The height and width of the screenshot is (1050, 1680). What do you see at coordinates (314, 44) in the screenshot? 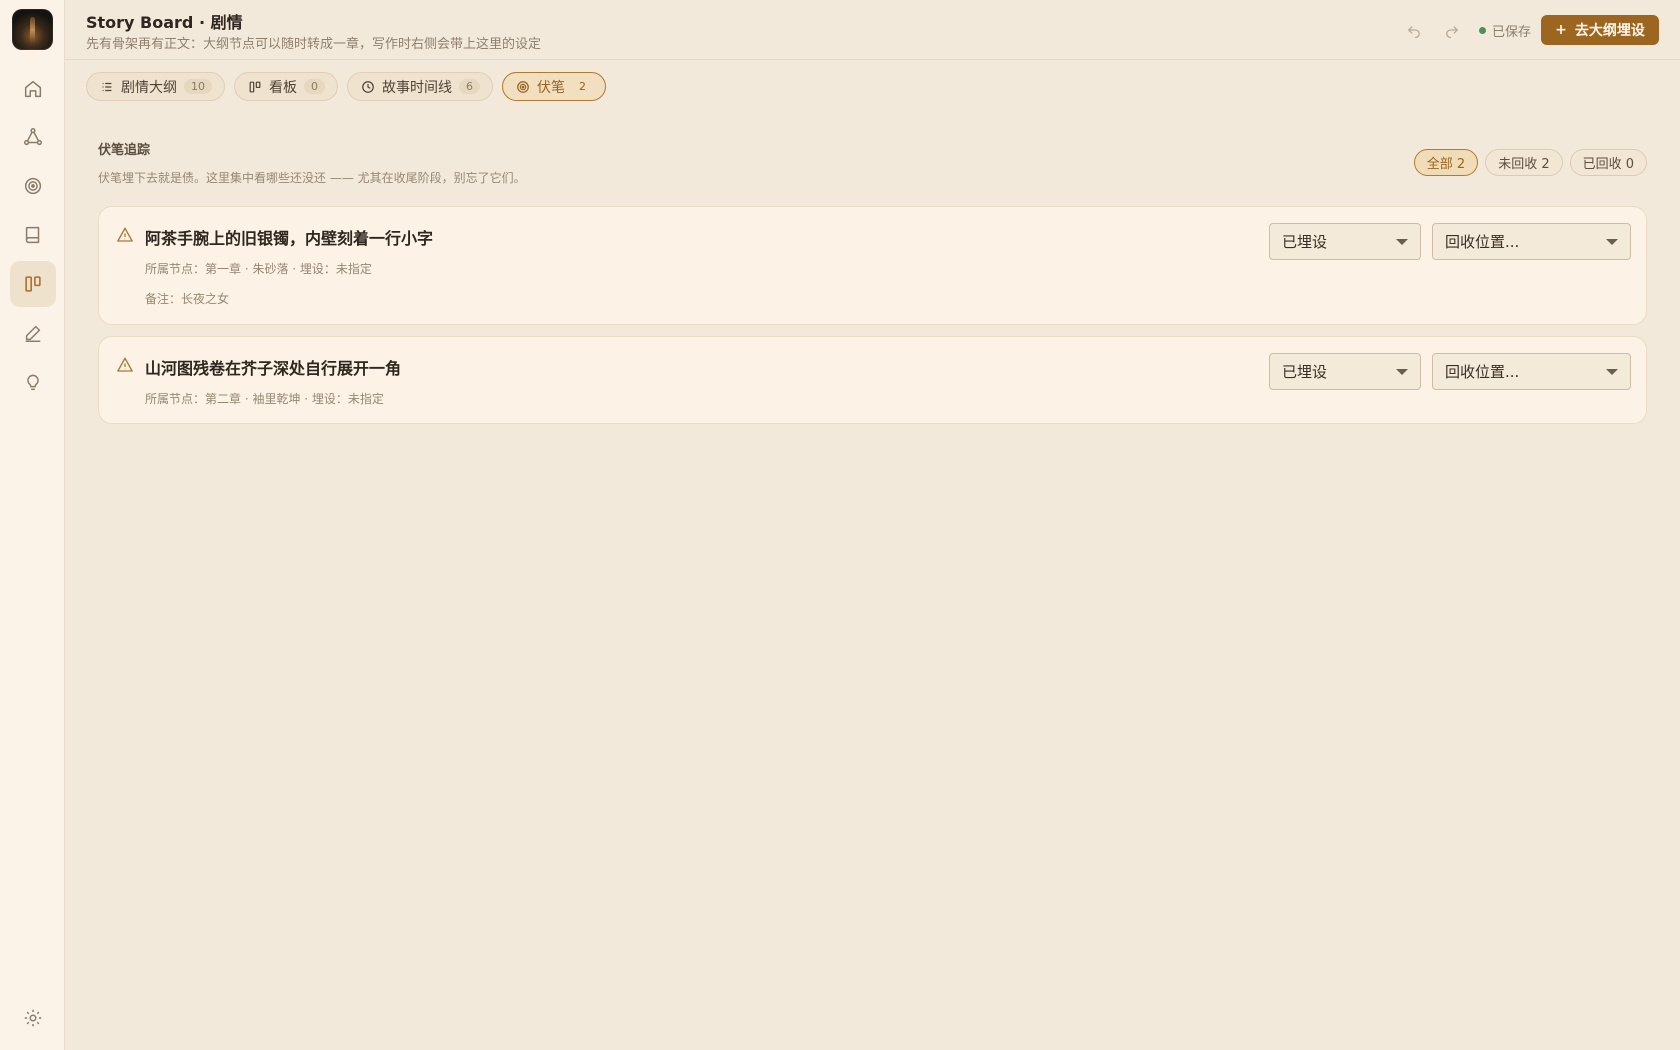
I see `page-subtitle: 先有骨架再有正文：大纲节点可以随时转成一章，写作时右侧会带上这里的设定` at bounding box center [314, 44].